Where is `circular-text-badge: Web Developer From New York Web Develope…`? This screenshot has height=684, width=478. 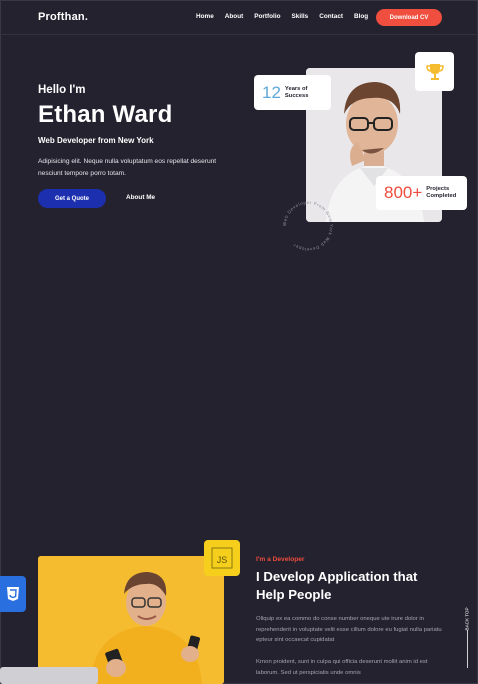
circular-text-badge: Web Developer From New York Web Develope… is located at coordinates (308, 226).